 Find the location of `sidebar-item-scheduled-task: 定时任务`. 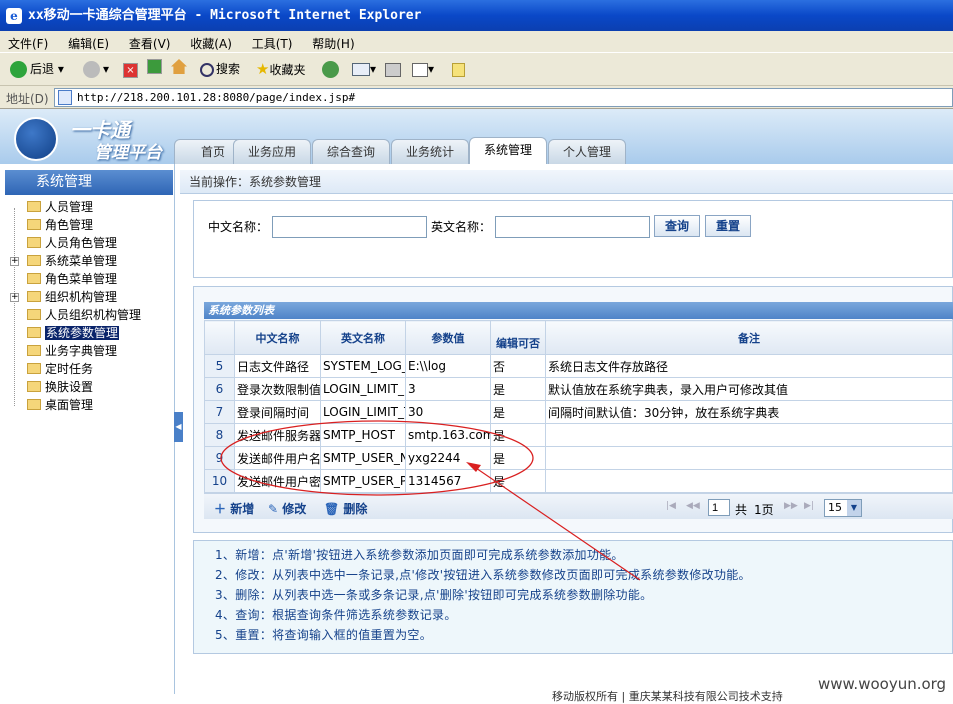

sidebar-item-scheduled-task: 定时任务 is located at coordinates (60, 369).